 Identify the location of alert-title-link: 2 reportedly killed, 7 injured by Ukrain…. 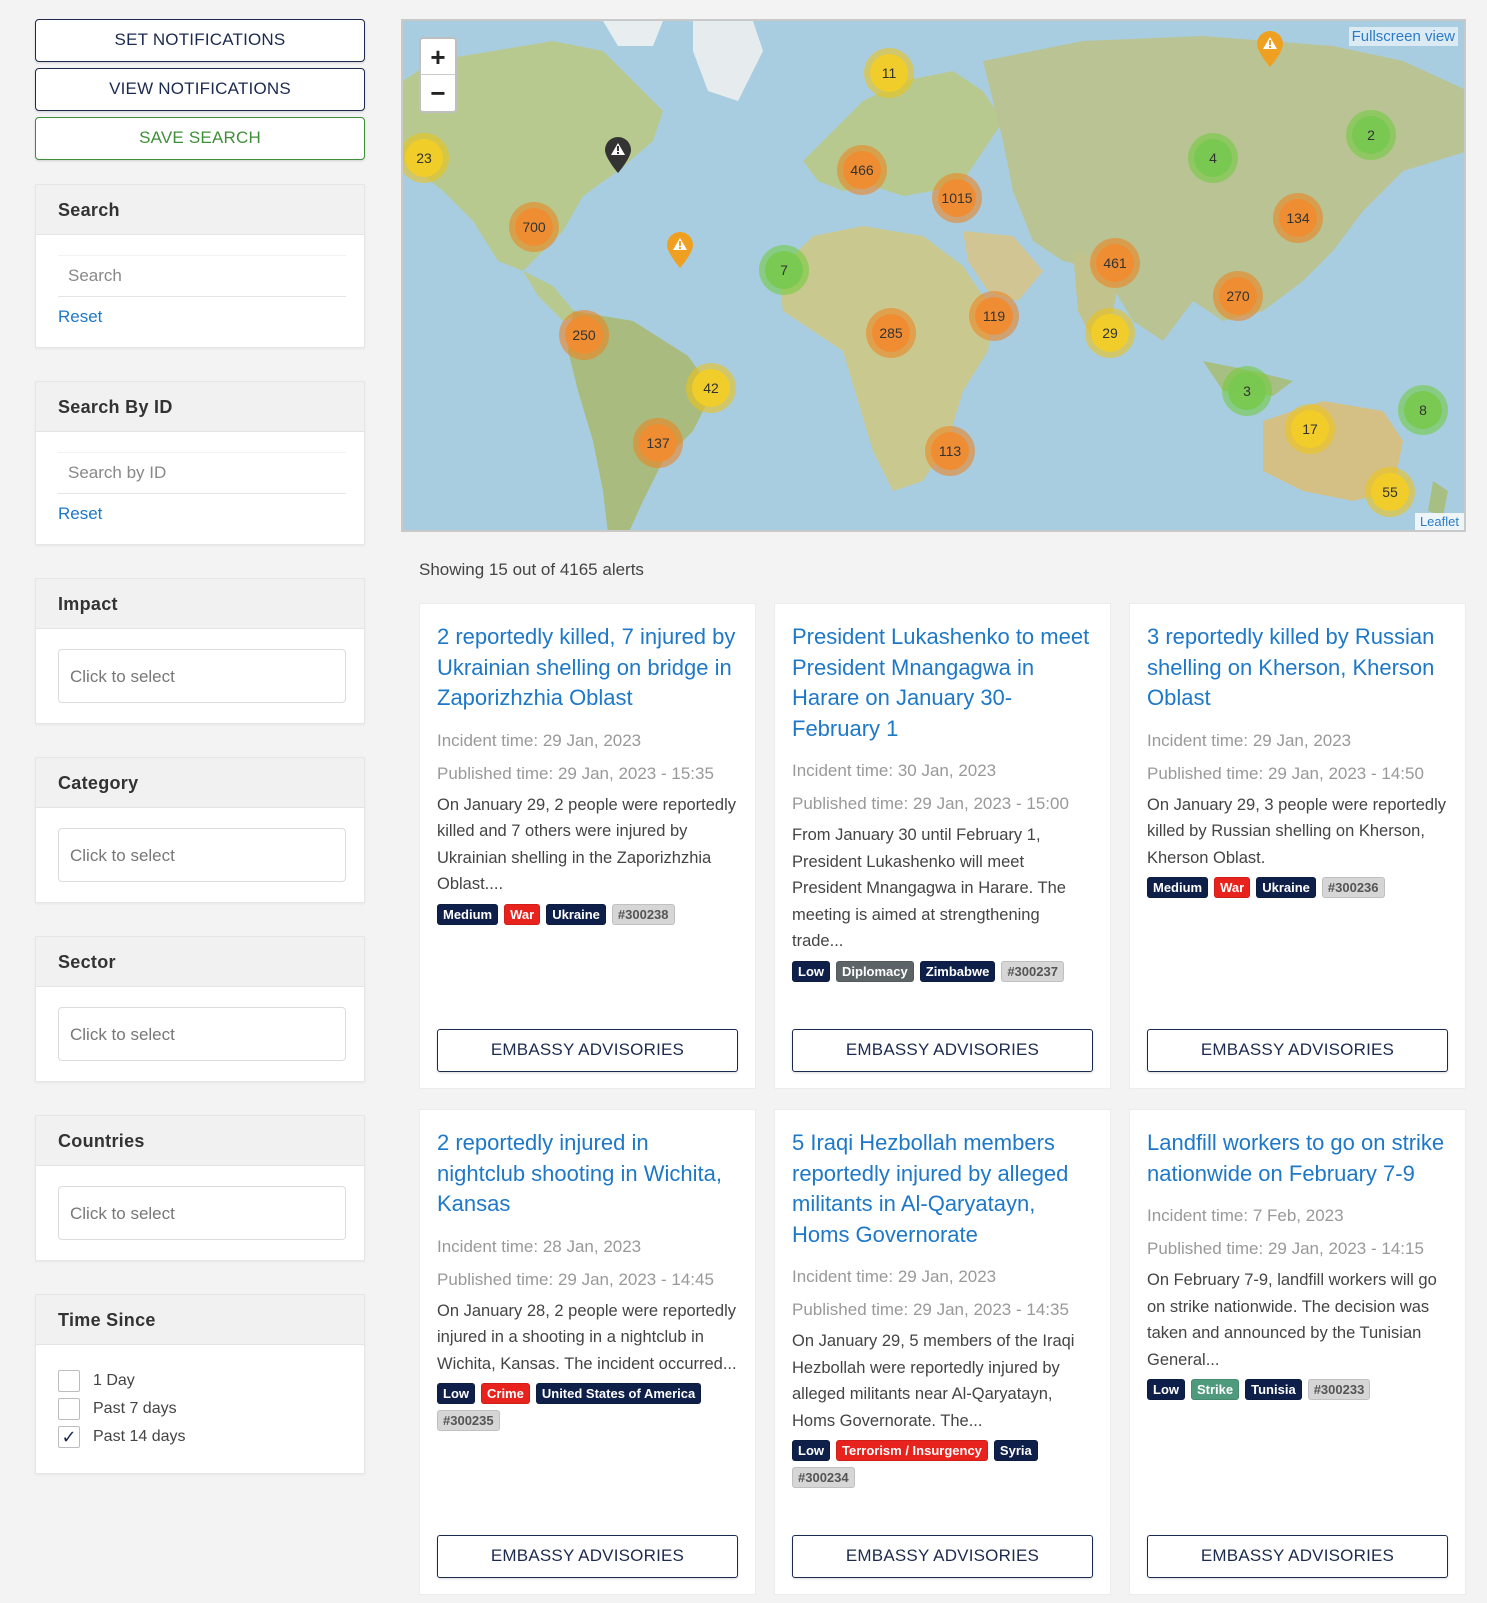
(587, 668).